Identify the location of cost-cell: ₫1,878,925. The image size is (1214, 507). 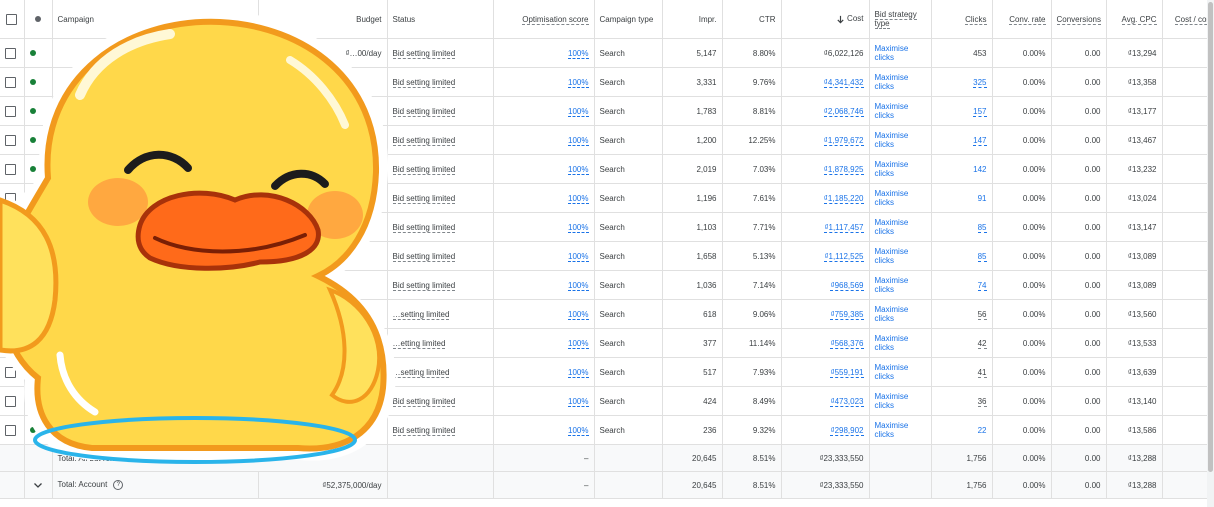
(825, 169).